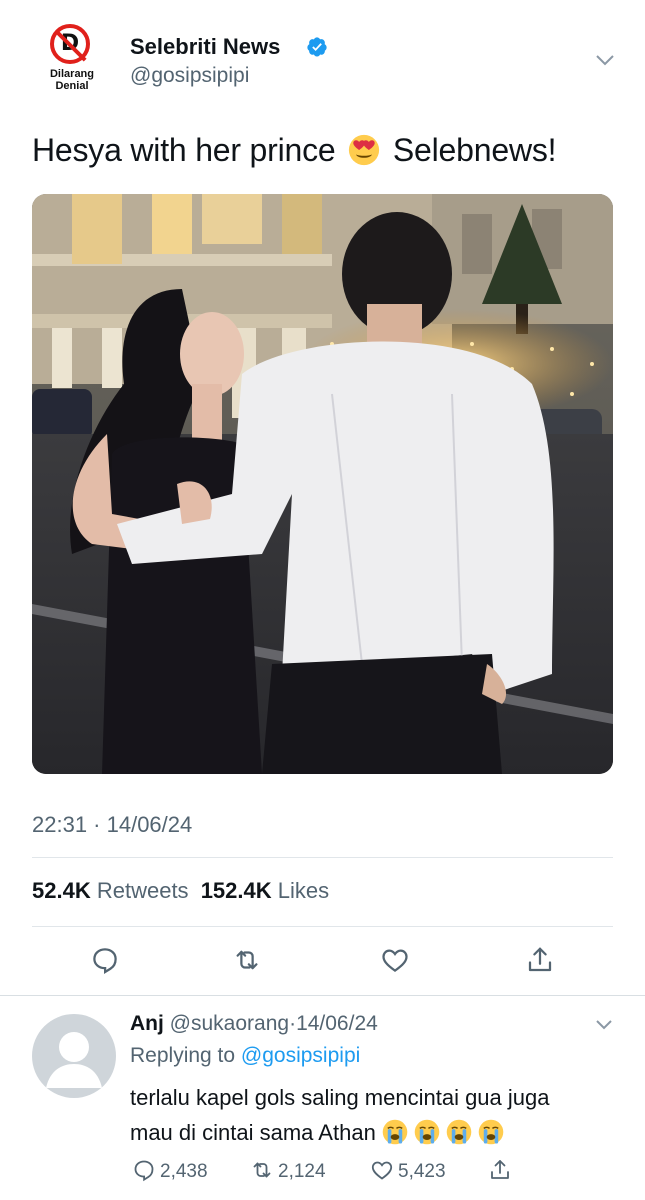  What do you see at coordinates (61, 890) in the screenshot?
I see `retweets-count: 52.4K` at bounding box center [61, 890].